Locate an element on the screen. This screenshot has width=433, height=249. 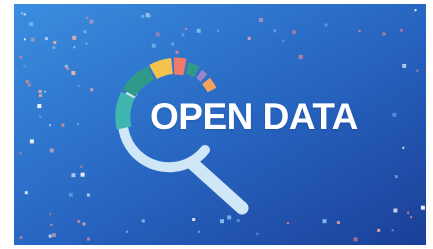
chart-segment-red is located at coordinates (180, 66).